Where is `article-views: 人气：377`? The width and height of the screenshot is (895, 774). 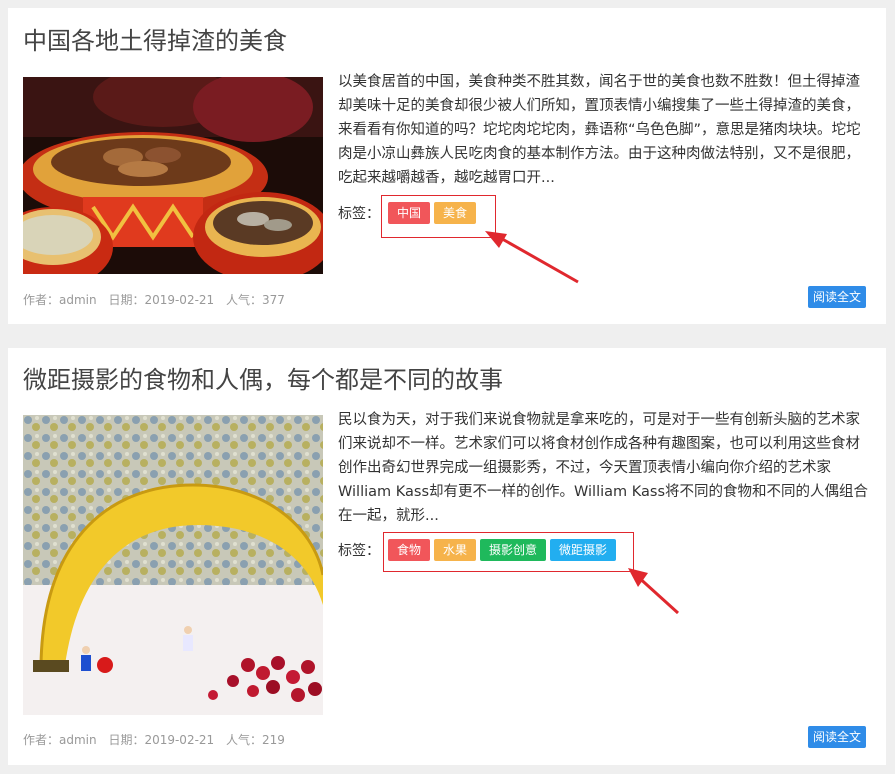 article-views: 人气：377 is located at coordinates (255, 300).